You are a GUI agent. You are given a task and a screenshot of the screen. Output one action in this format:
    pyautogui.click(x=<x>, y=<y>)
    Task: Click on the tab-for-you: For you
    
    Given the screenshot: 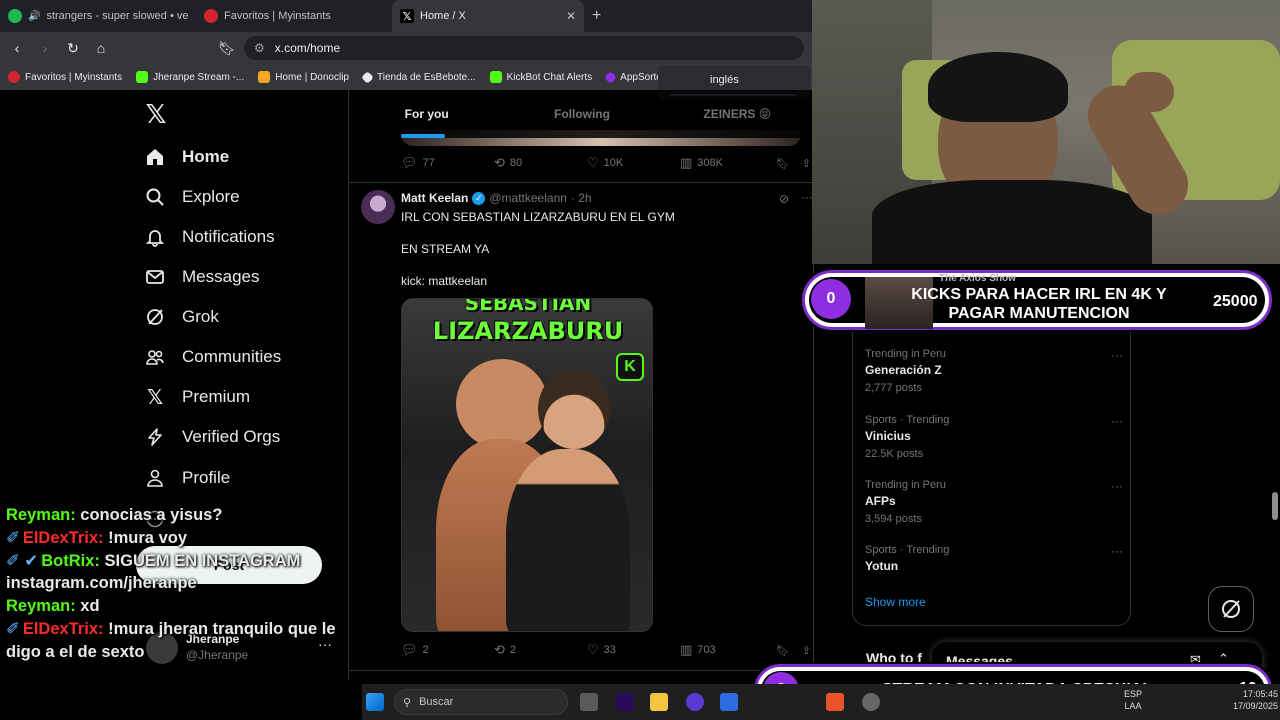 What is the action you would take?
    pyautogui.click(x=426, y=114)
    